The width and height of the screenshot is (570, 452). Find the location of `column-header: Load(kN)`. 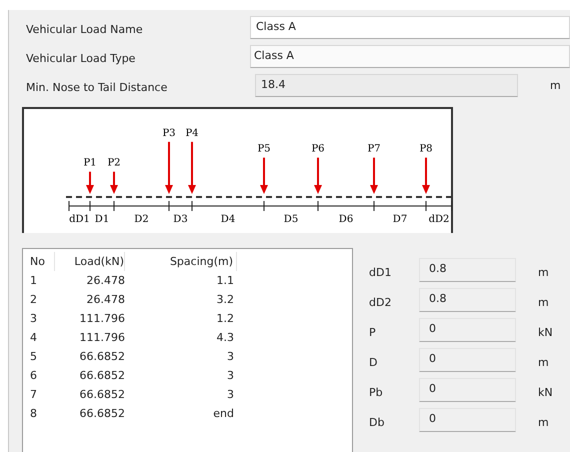

column-header: Load(kN) is located at coordinates (90, 261).